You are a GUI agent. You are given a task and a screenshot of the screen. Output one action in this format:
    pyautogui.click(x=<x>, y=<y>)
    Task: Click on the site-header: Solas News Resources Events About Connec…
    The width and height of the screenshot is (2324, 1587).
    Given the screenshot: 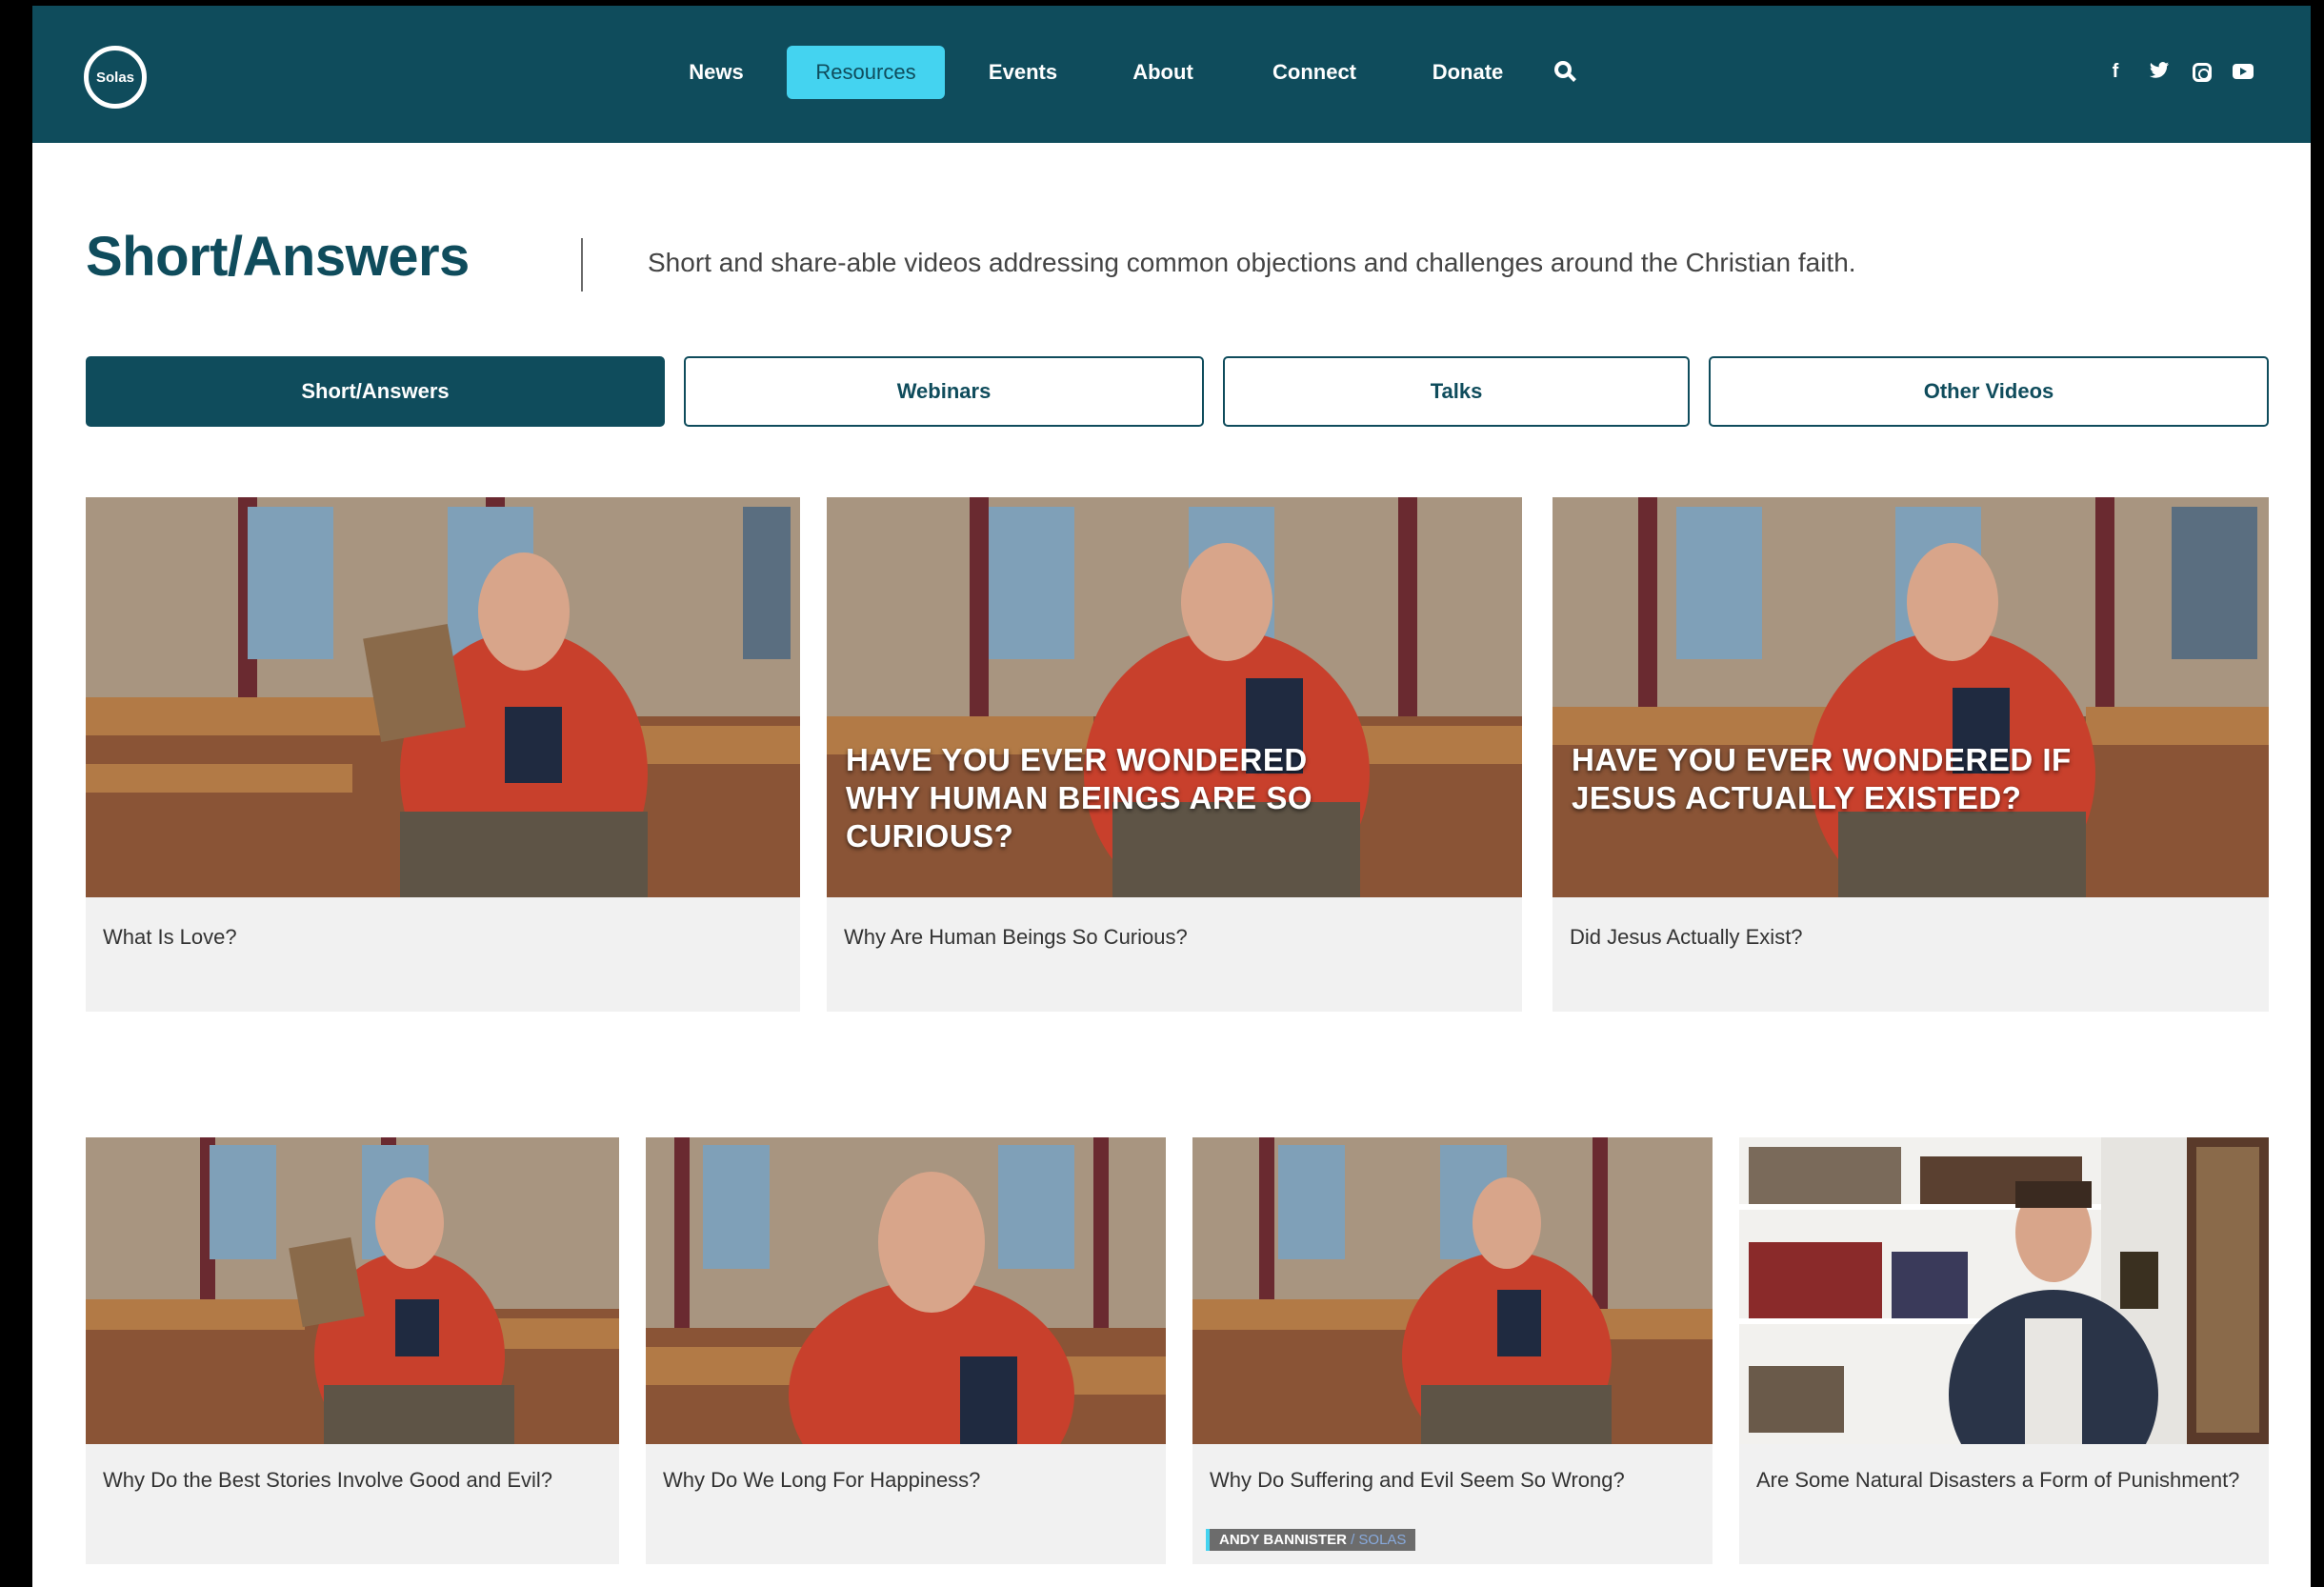 What is the action you would take?
    pyautogui.click(x=1172, y=75)
    